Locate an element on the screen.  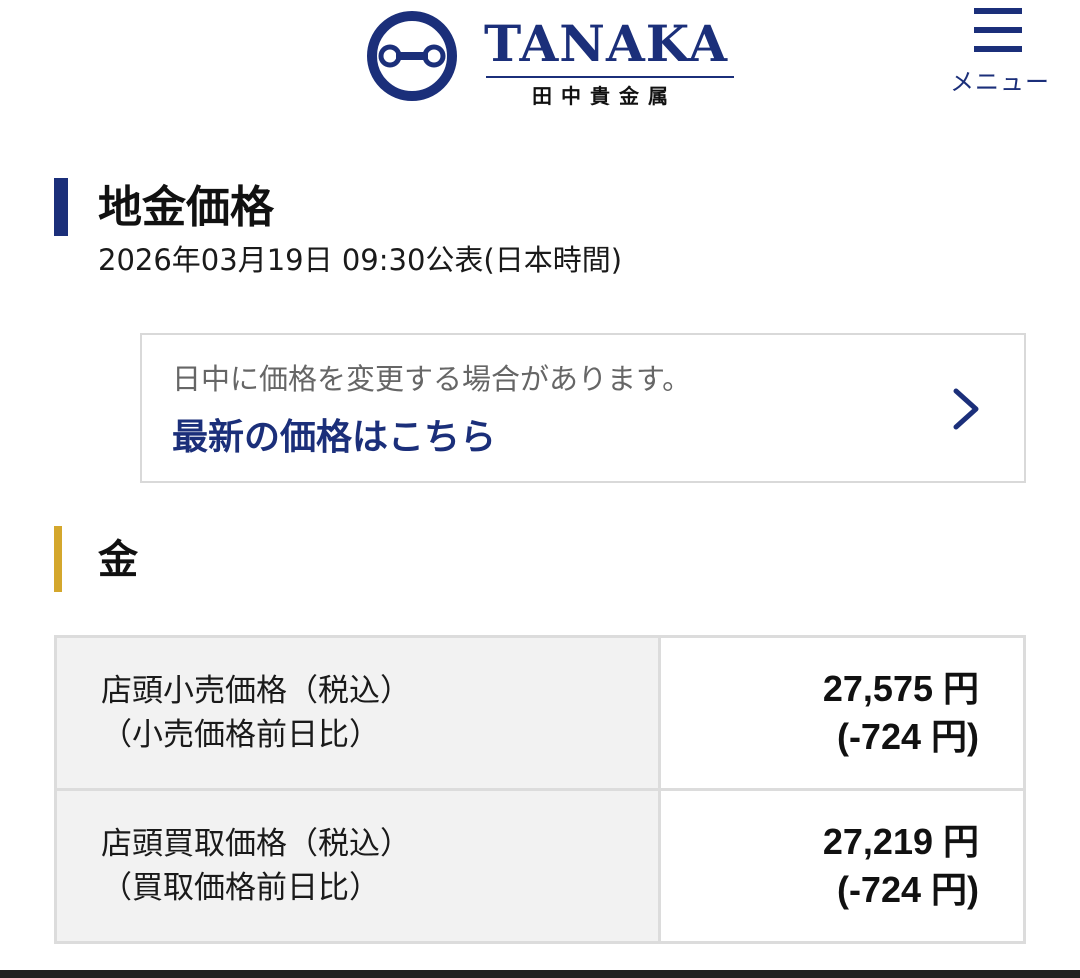
tanaka-logo-link: TANAKA 田中貴金属 is located at coordinates (552, 59).